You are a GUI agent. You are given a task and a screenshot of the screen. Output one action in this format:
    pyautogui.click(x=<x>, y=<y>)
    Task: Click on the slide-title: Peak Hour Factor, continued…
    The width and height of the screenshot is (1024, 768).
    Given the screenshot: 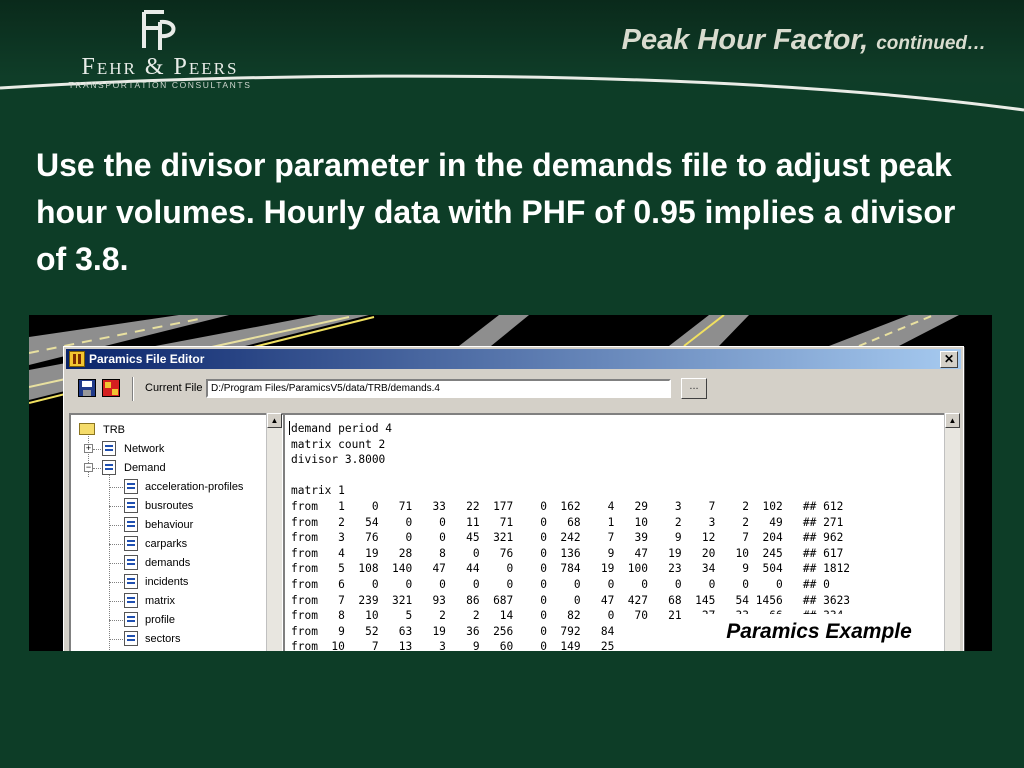 What is the action you would take?
    pyautogui.click(x=804, y=40)
    